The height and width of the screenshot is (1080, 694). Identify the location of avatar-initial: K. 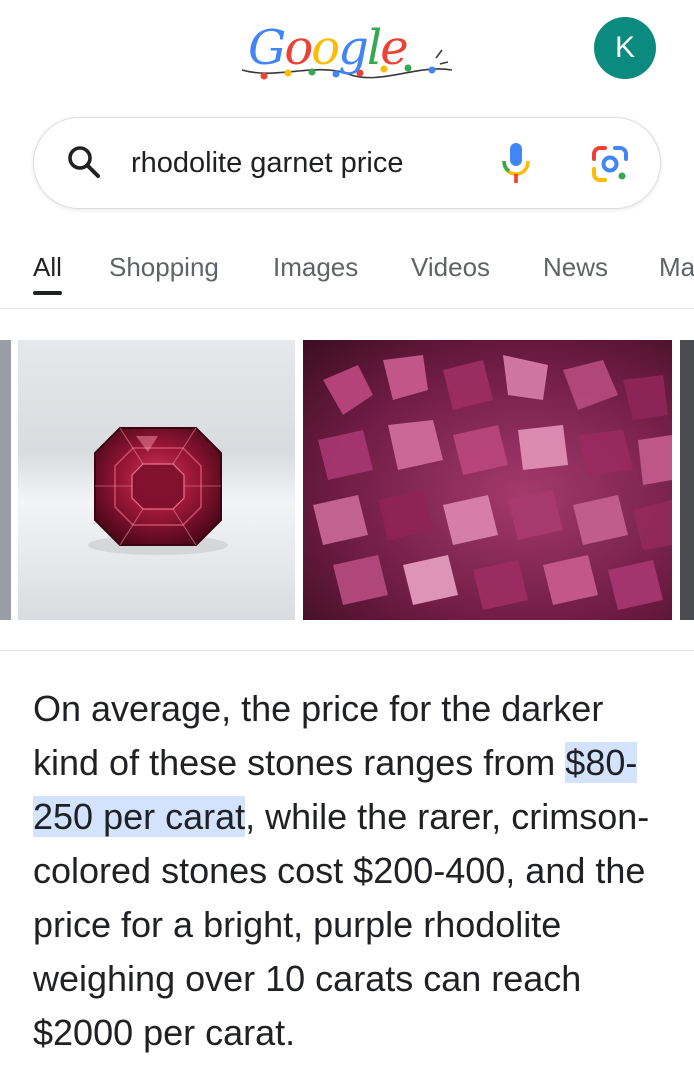
(624, 47).